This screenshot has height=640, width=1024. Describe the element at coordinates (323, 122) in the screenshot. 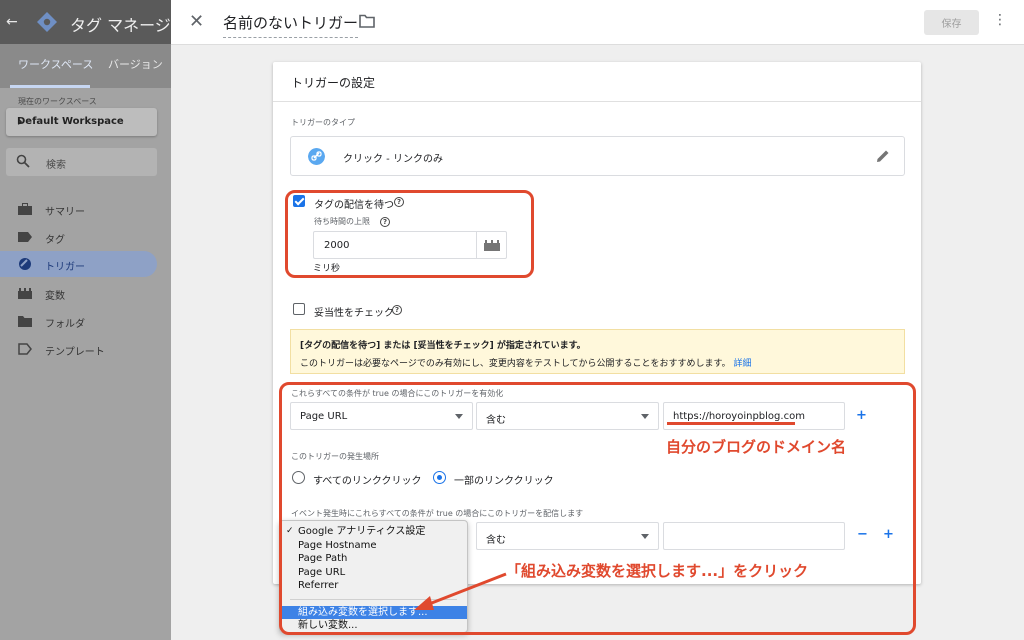

I see `trigger-type-label: トリガーのタイプ` at that location.